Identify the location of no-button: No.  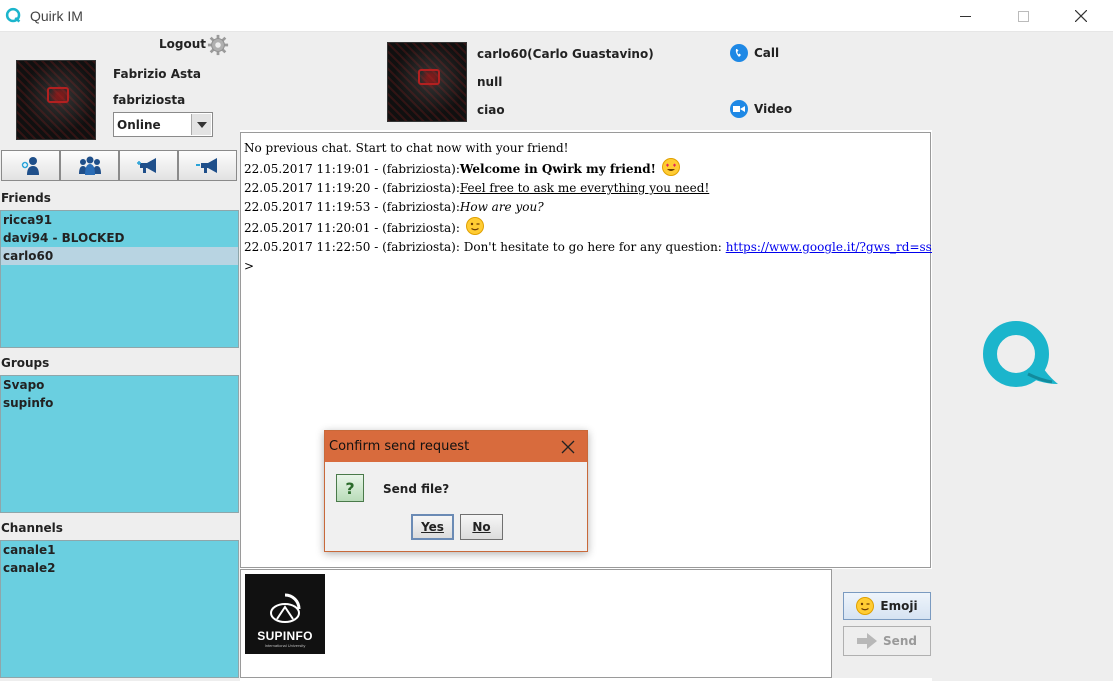
(481, 527).